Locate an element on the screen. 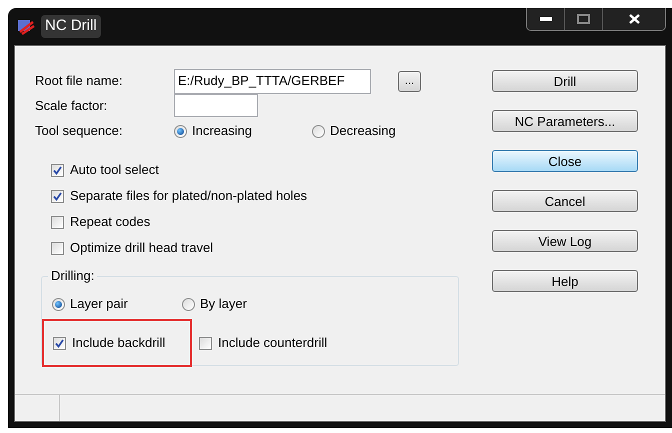  checkbox-label: Optimize drill head travel is located at coordinates (142, 248).